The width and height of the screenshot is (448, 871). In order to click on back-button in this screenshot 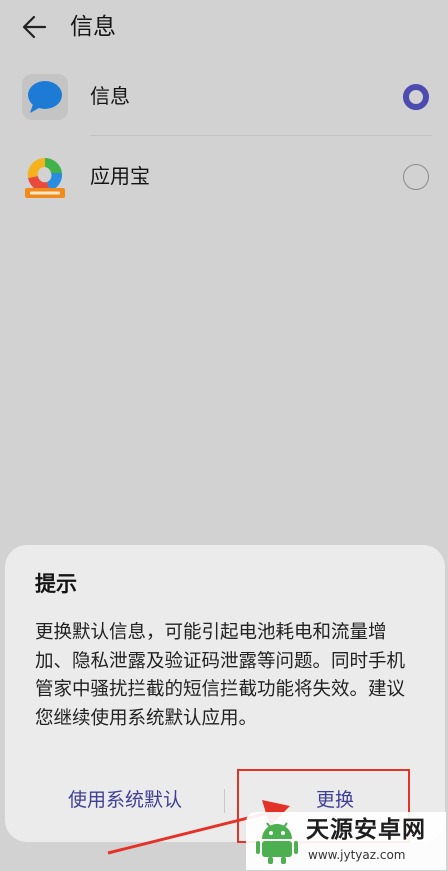, I will do `click(35, 27)`.